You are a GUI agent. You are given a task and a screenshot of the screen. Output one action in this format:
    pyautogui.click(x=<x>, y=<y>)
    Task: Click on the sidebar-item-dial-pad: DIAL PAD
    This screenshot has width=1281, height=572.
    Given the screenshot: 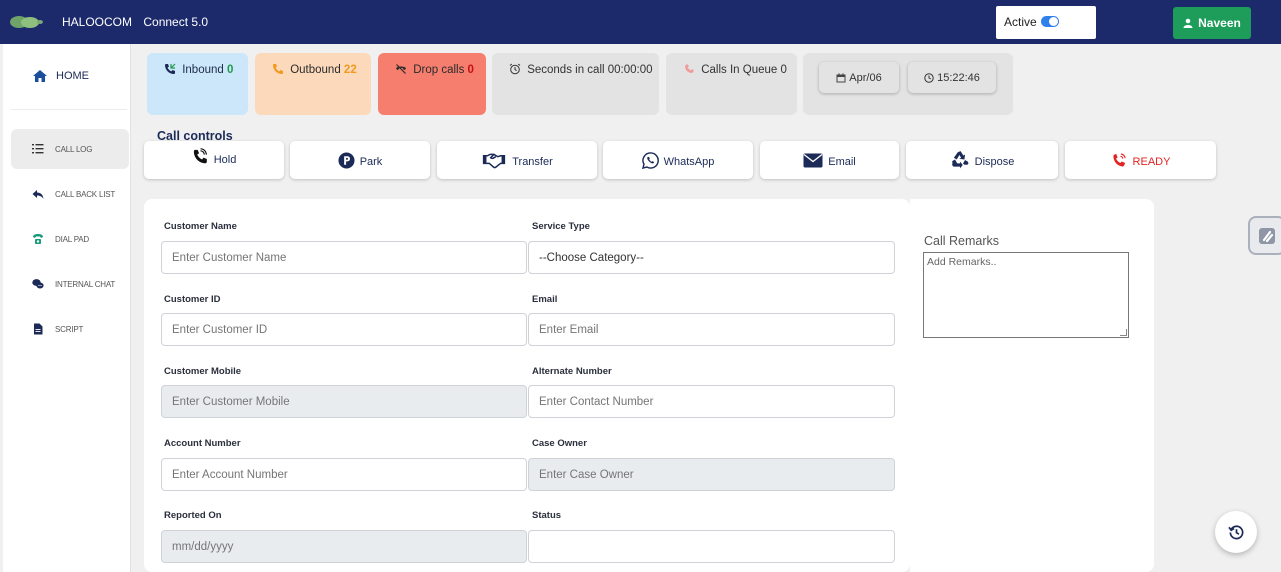 What is the action you would take?
    pyautogui.click(x=70, y=239)
    